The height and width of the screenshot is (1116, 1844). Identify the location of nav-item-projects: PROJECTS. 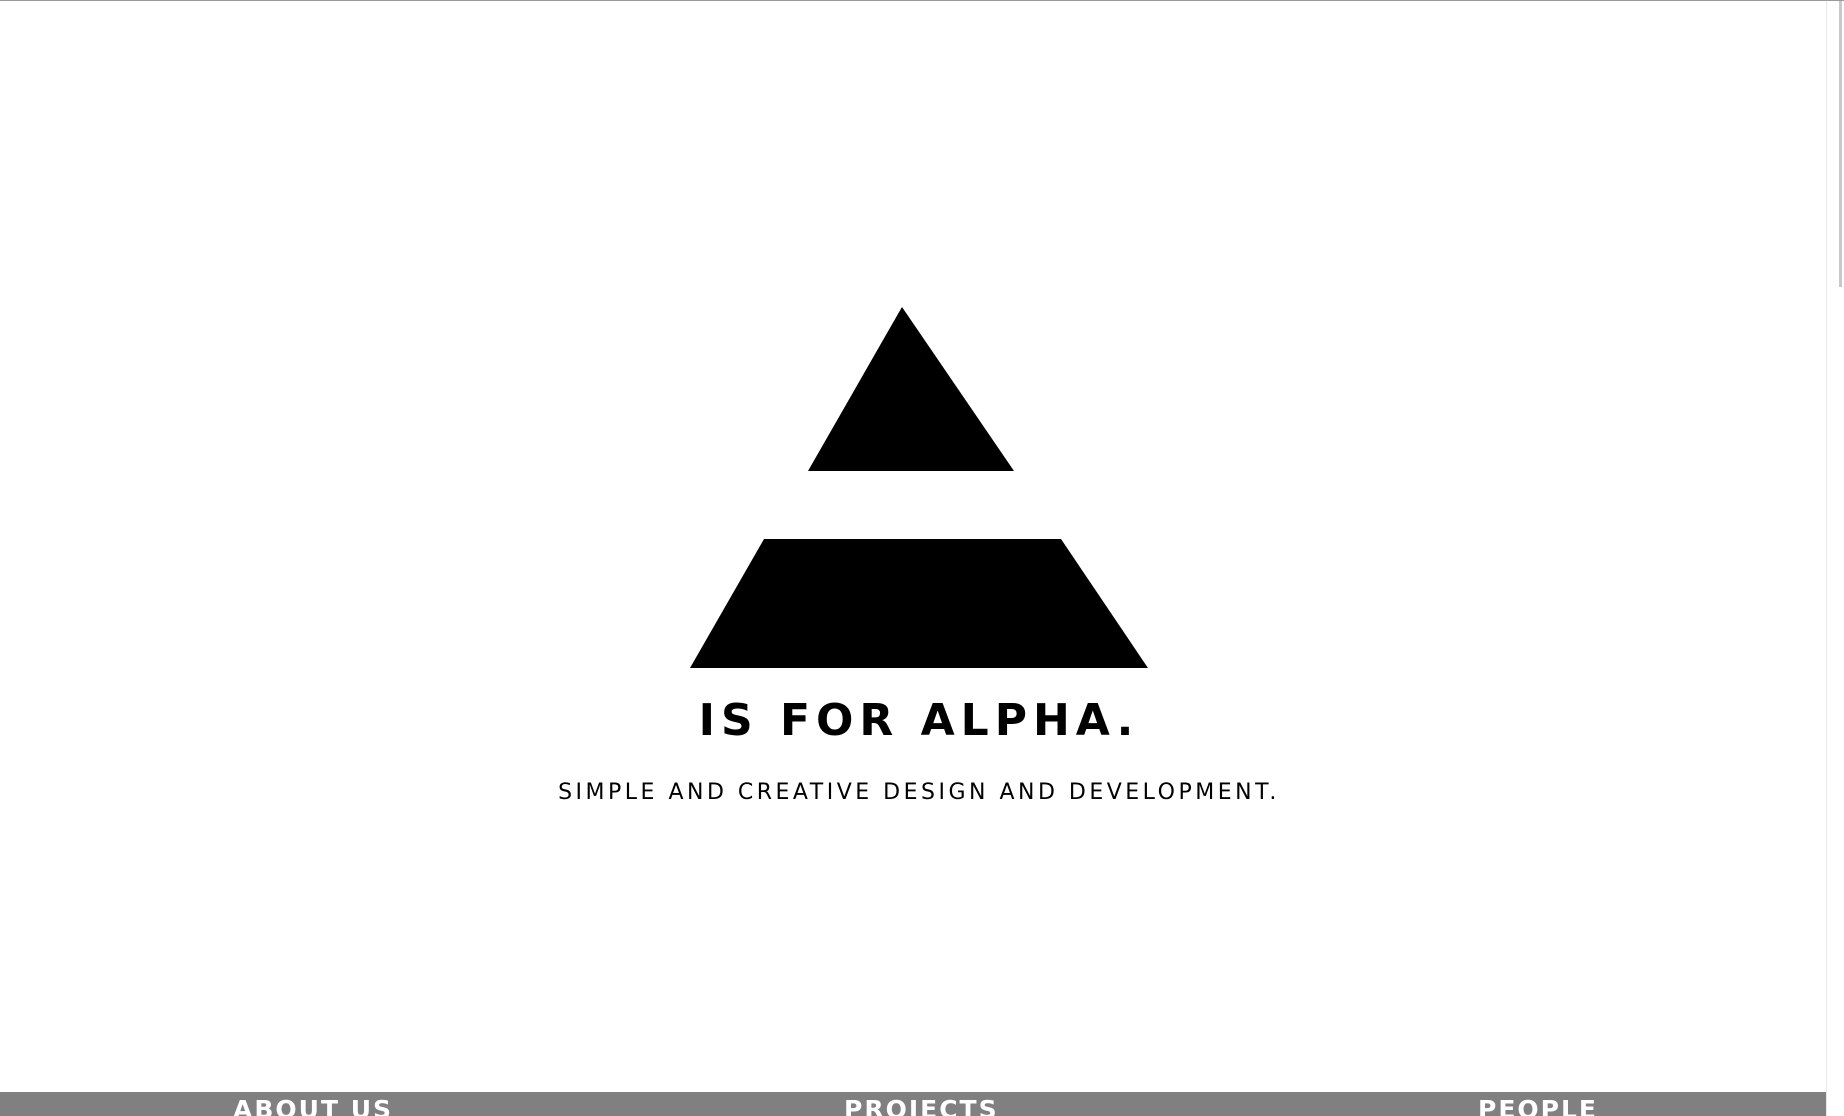
(921, 1105).